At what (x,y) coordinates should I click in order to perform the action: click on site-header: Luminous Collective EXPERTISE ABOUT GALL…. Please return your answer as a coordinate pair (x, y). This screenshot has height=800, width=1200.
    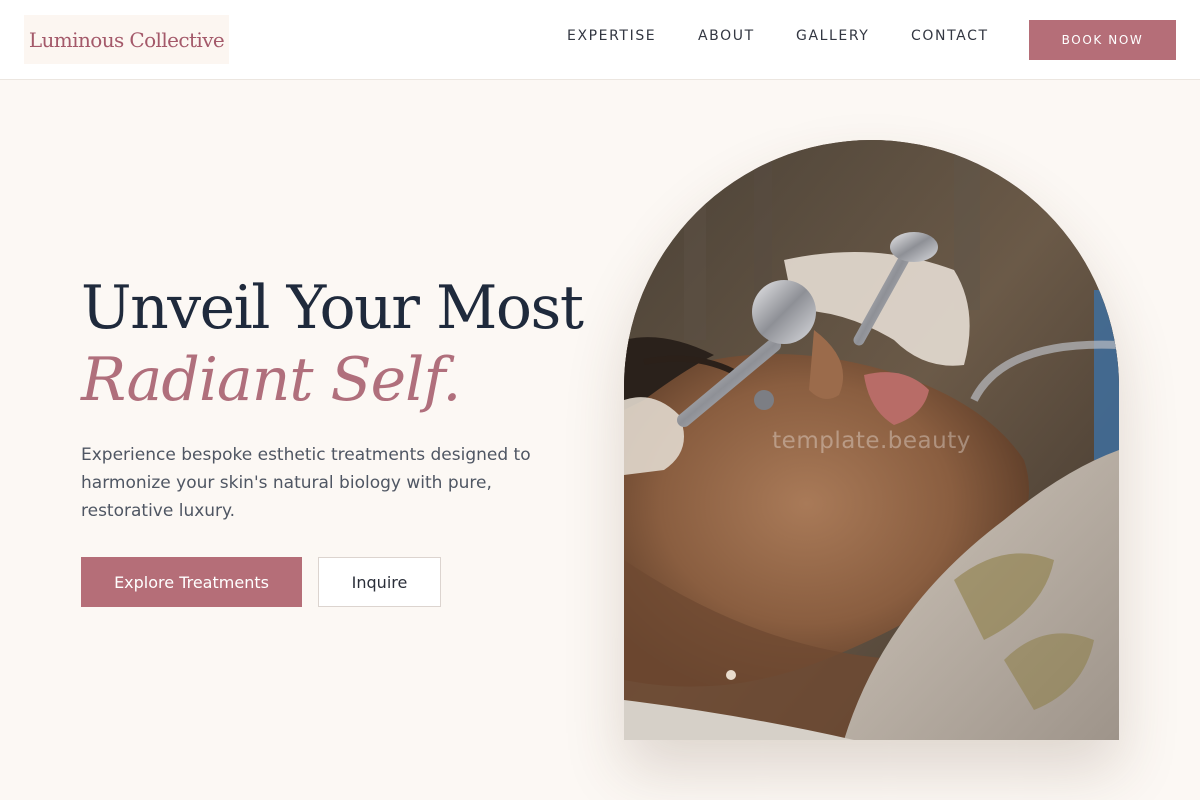
    Looking at the image, I should click on (600, 40).